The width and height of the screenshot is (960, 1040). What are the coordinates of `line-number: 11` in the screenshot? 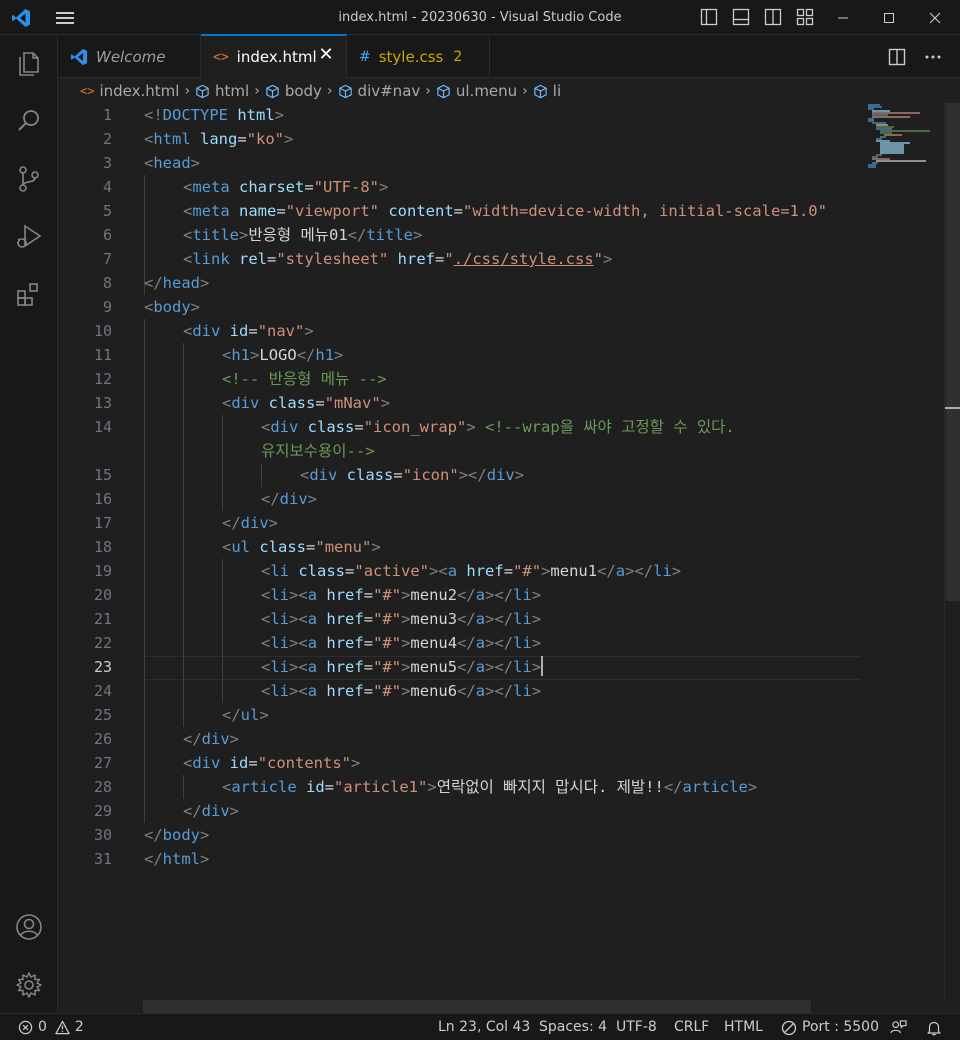 It's located at (102, 355).